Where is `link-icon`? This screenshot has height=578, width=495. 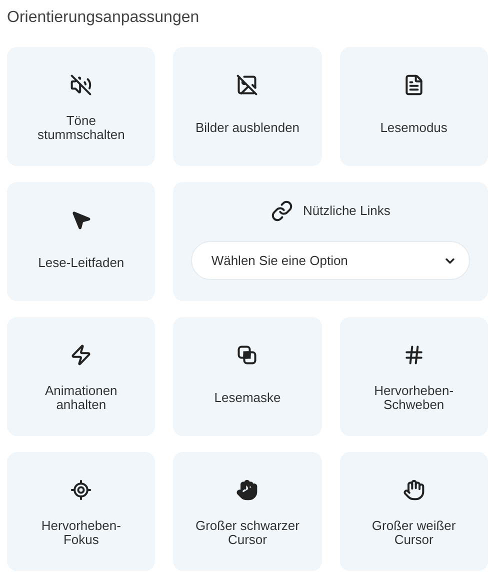 link-icon is located at coordinates (281, 211).